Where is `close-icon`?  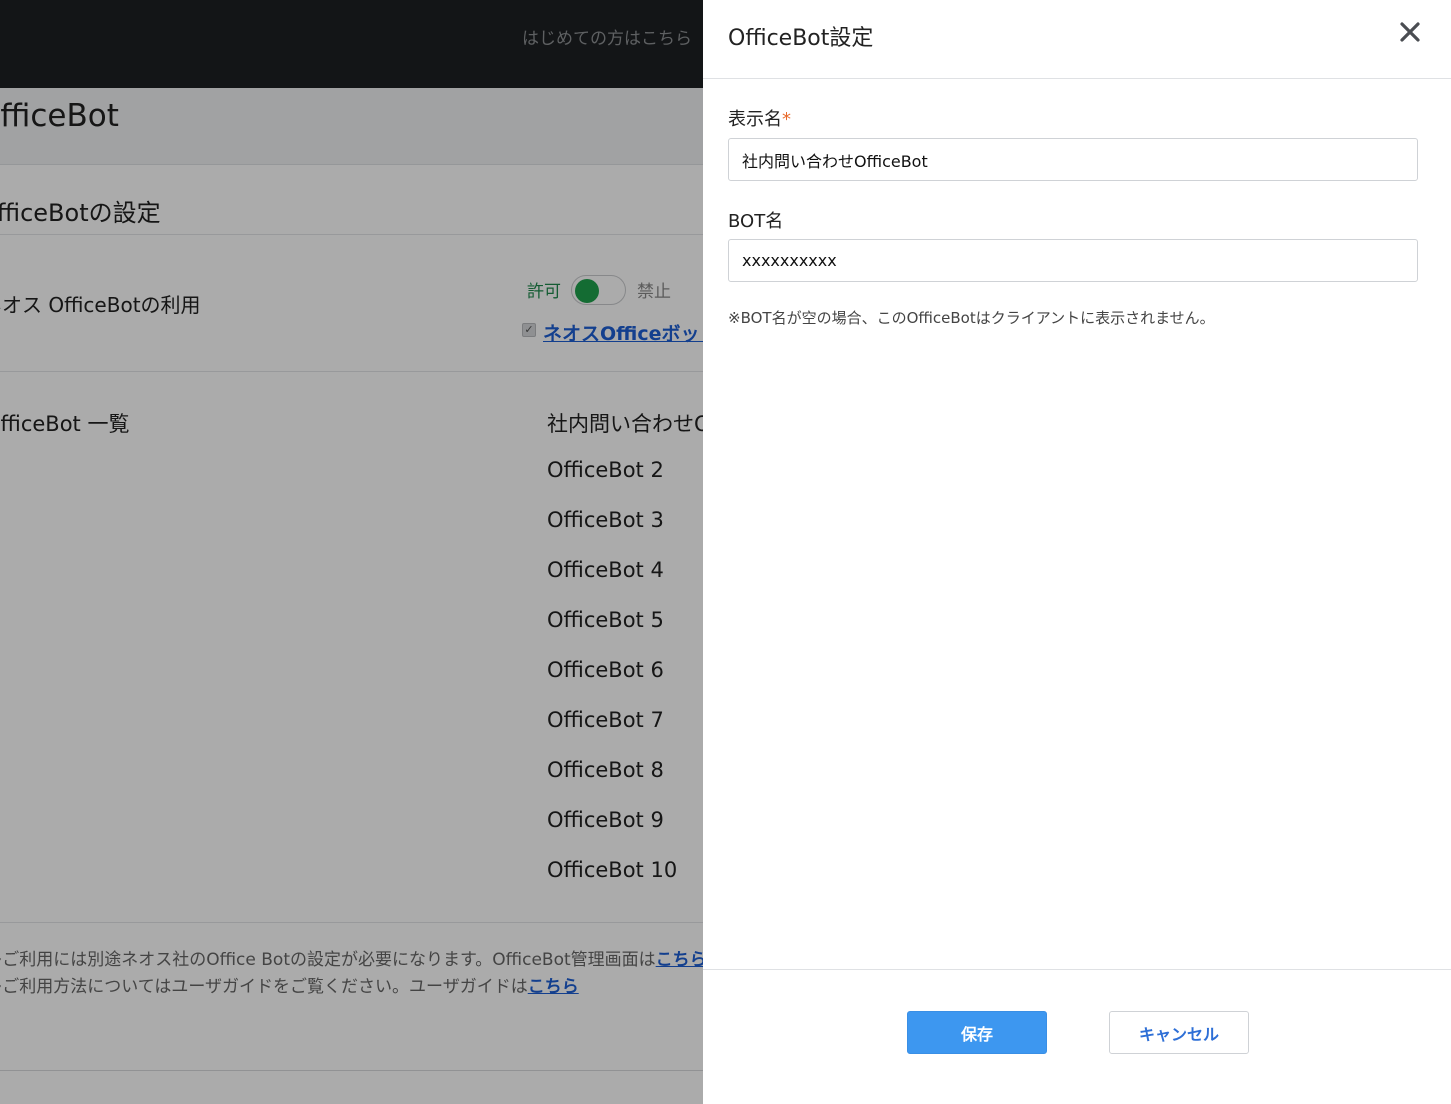 close-icon is located at coordinates (1410, 32).